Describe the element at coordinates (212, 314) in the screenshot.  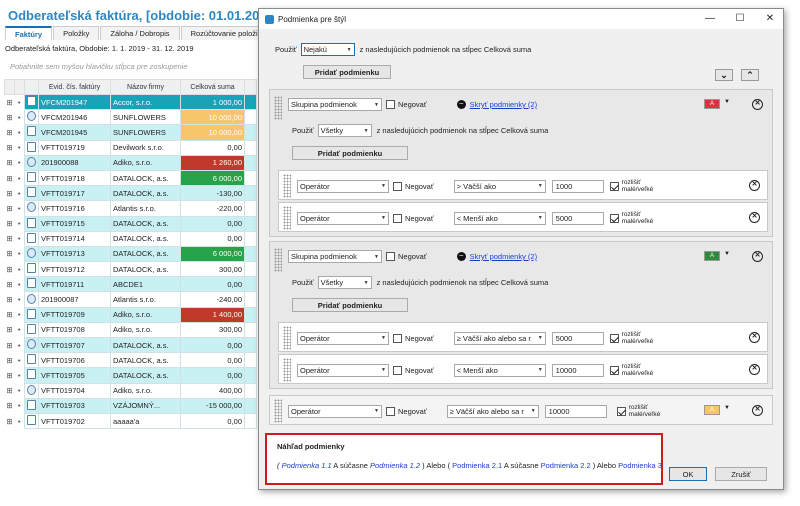
I see `total-cell: 1 400,00` at that location.